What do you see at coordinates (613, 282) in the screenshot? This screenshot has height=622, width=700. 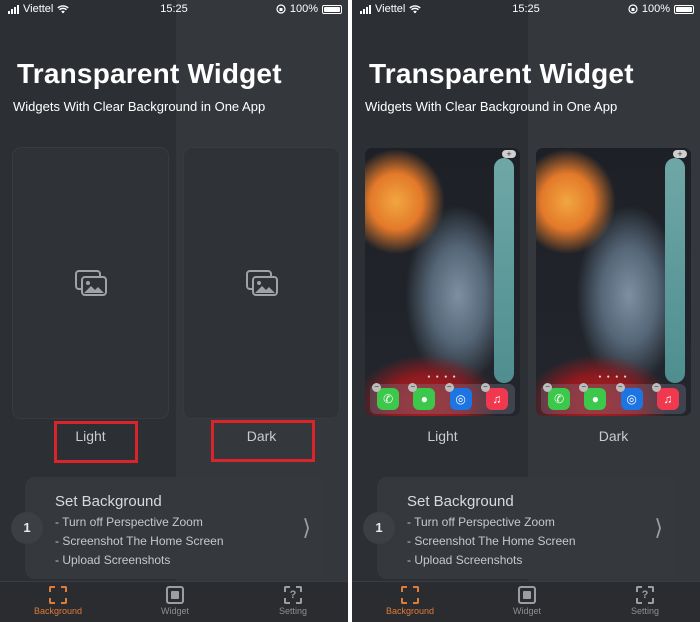 I see `dark-wallpaper-preview: + ● ● ● ● − ✆ − ● − ◎ − ♫` at bounding box center [613, 282].